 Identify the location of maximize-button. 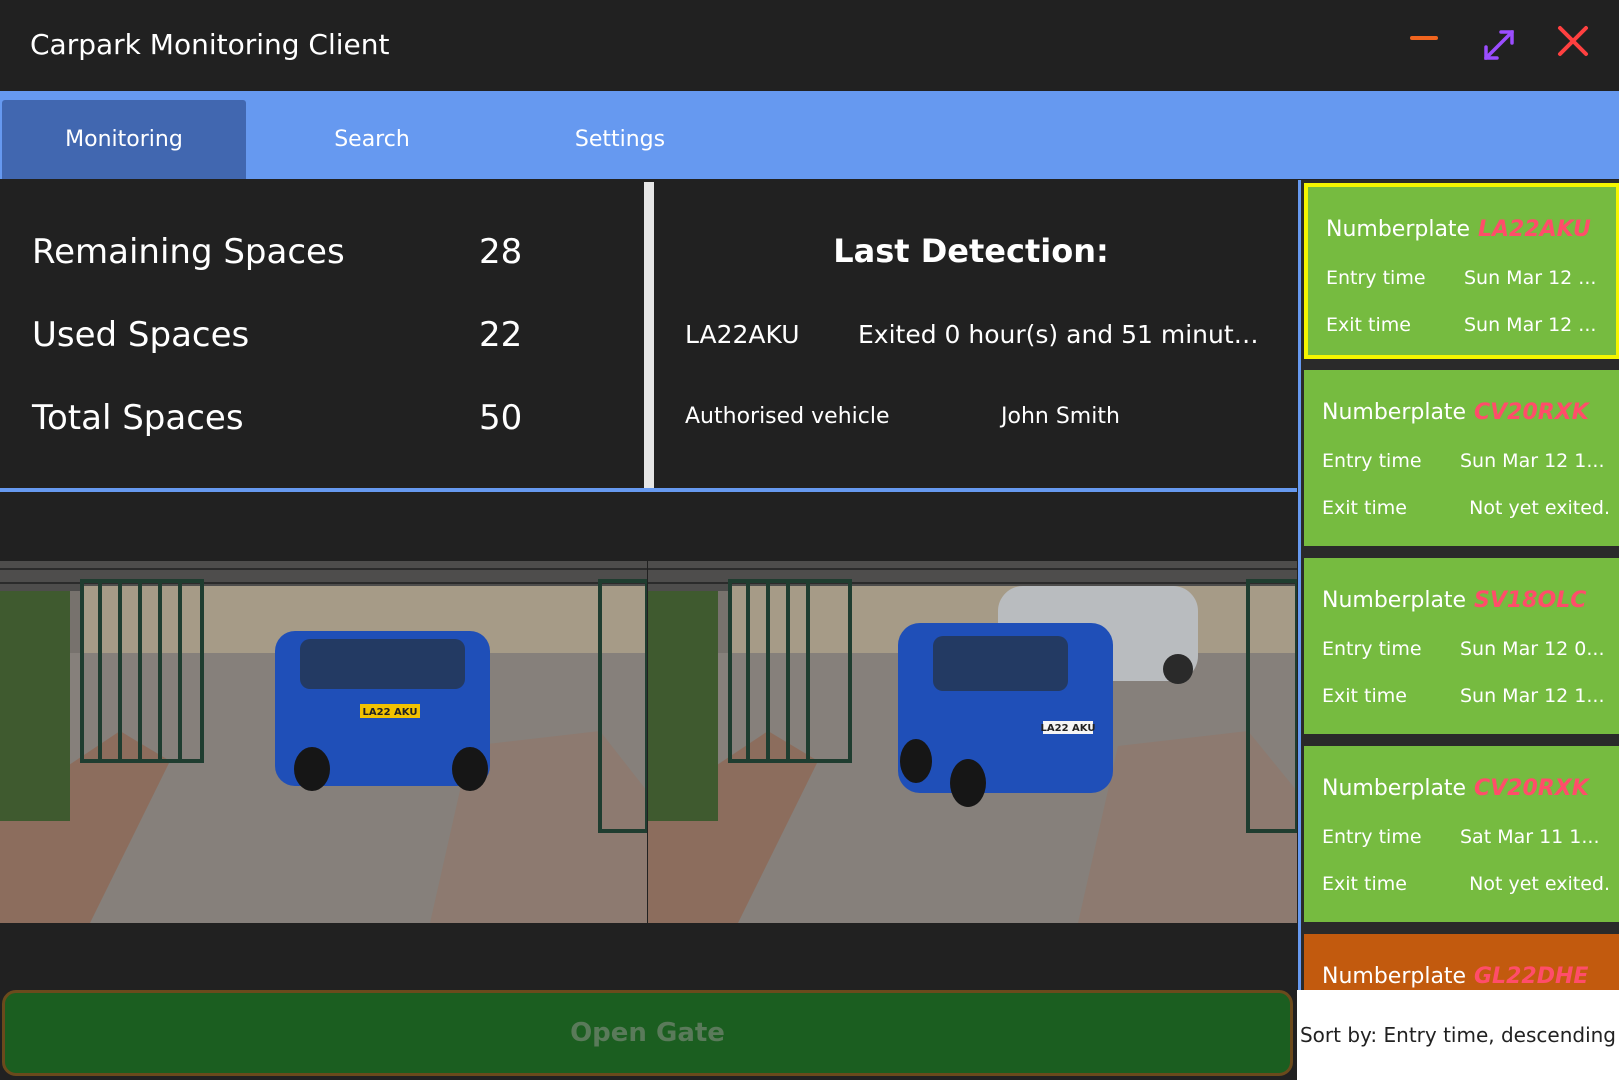
(1499, 45).